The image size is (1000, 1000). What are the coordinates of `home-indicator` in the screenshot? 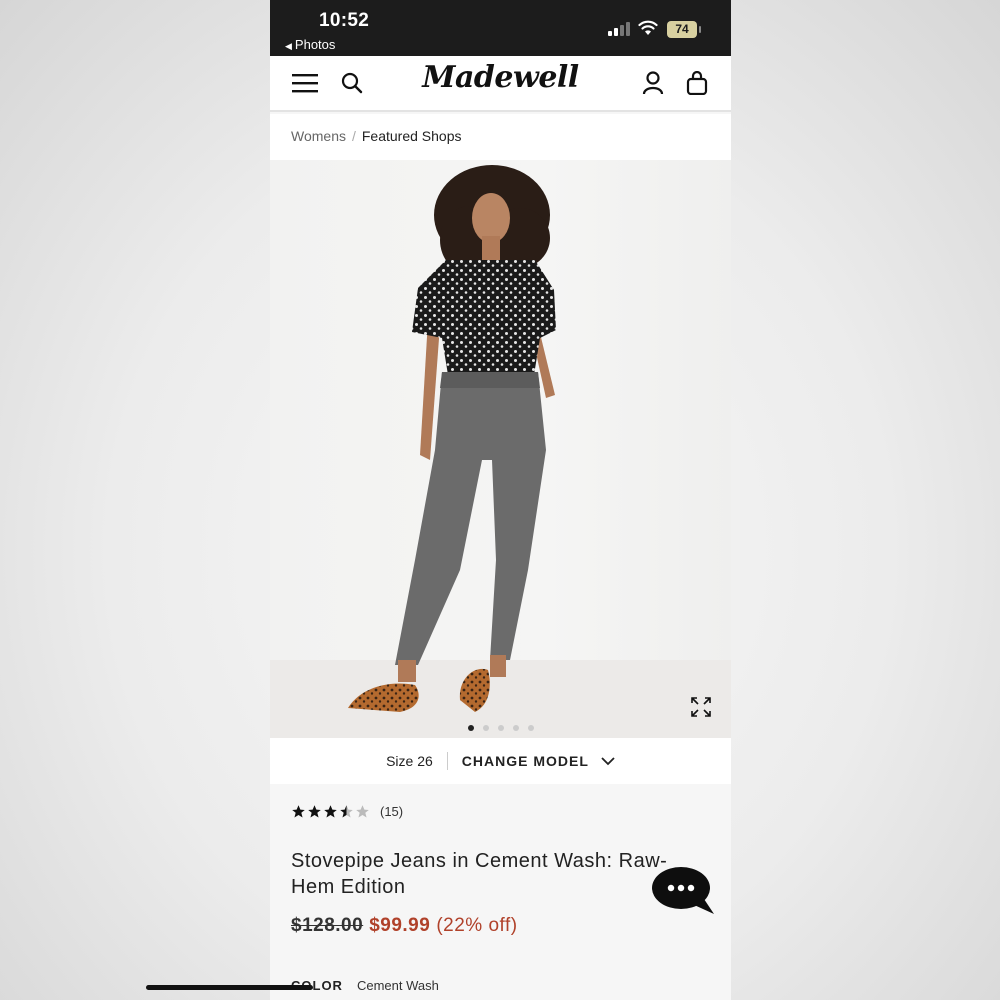 It's located at (229, 987).